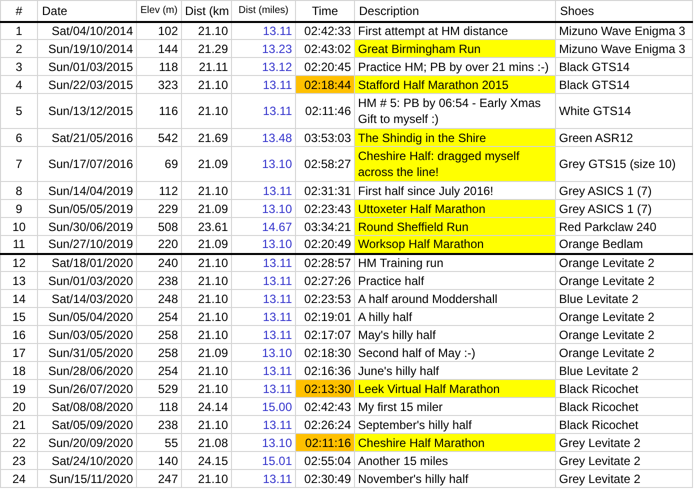 The width and height of the screenshot is (696, 492). I want to click on table-cell: 02:43:02, so click(325, 49).